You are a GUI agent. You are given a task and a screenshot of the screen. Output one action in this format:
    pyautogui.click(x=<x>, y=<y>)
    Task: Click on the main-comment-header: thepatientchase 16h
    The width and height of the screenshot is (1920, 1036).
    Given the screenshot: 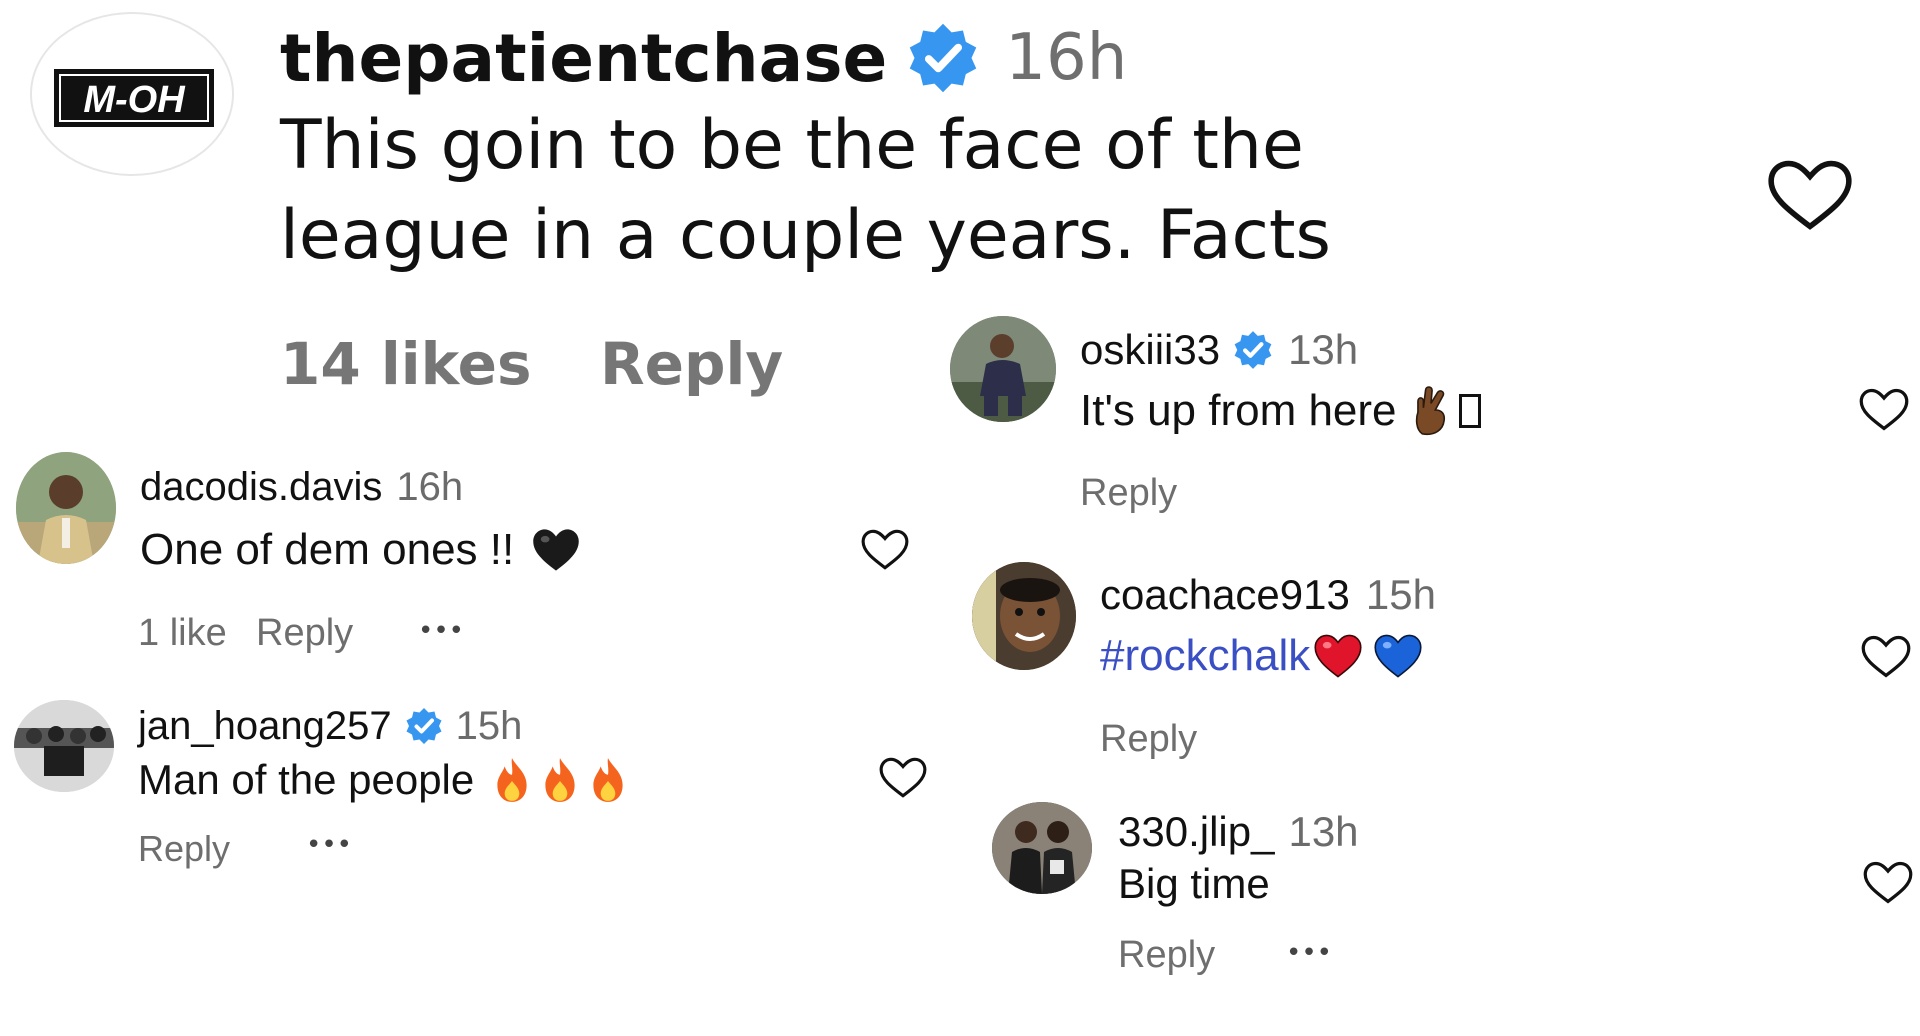 What is the action you would take?
    pyautogui.click(x=703, y=58)
    